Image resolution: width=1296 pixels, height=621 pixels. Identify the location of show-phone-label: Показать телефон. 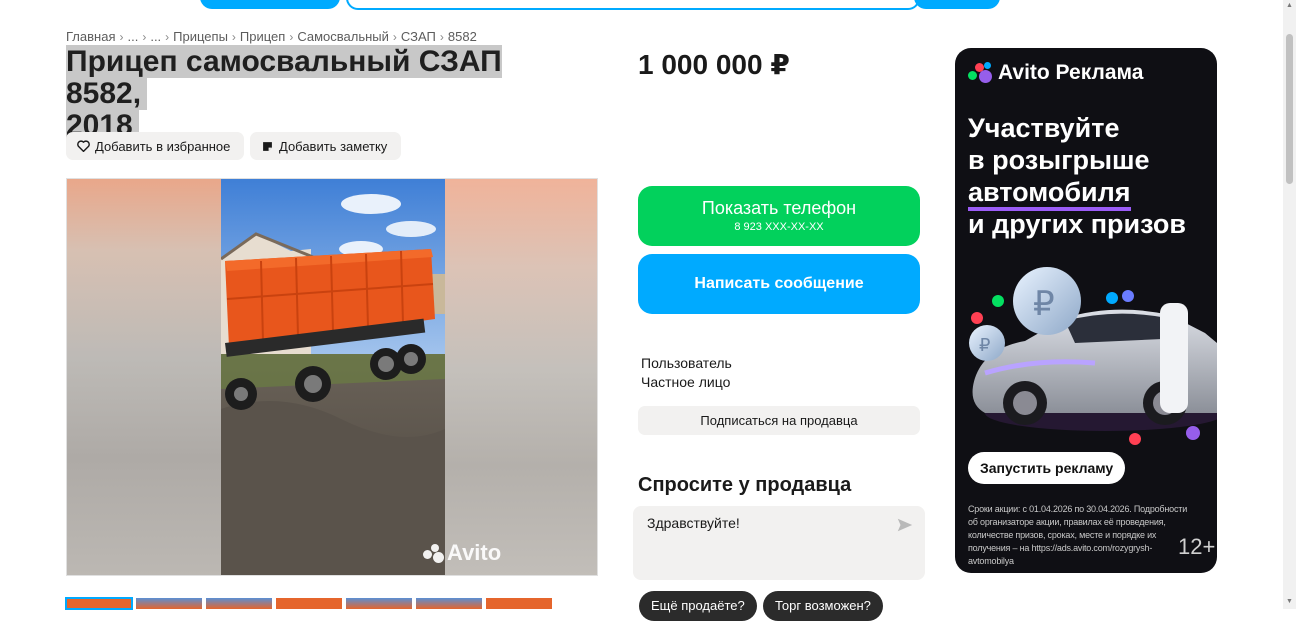
(779, 208).